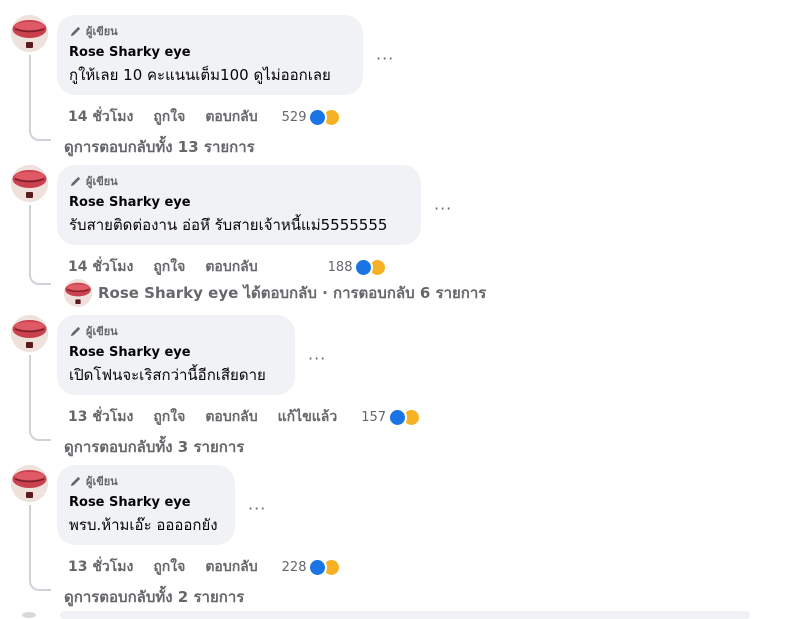 This screenshot has width=800, height=619. What do you see at coordinates (308, 417) in the screenshot?
I see `edited-label: แก้ไขแล้ว` at bounding box center [308, 417].